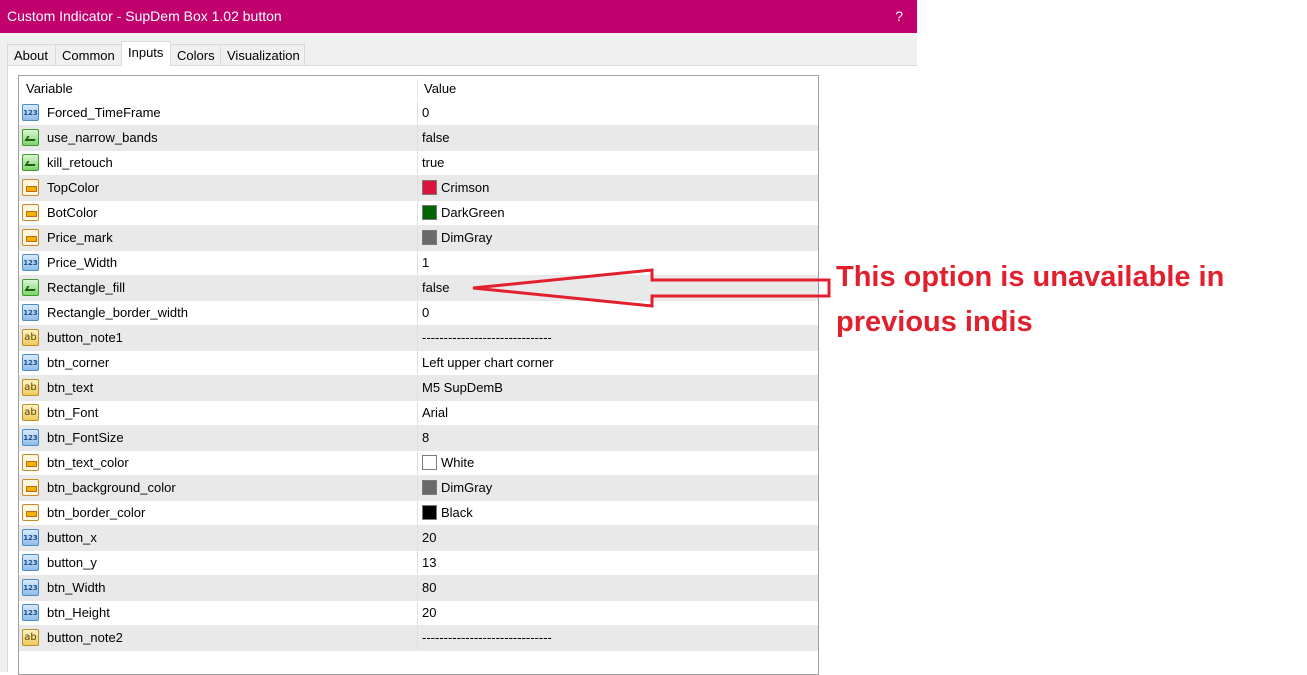 This screenshot has height=675, width=1307. Describe the element at coordinates (72, 537) in the screenshot. I see `variable-name: button_x` at that location.